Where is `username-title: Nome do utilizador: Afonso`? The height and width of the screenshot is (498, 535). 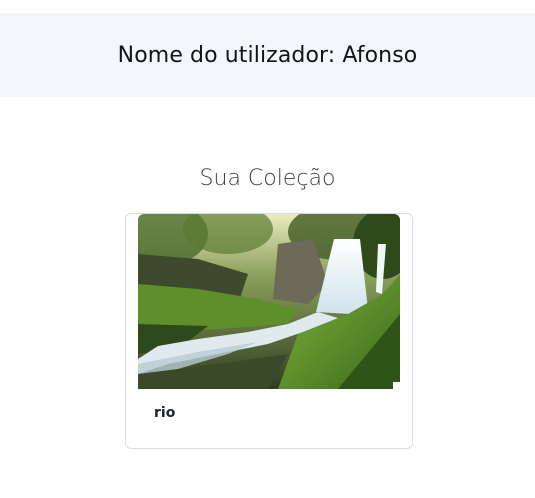
username-title: Nome do utilizador: Afonso is located at coordinates (267, 55).